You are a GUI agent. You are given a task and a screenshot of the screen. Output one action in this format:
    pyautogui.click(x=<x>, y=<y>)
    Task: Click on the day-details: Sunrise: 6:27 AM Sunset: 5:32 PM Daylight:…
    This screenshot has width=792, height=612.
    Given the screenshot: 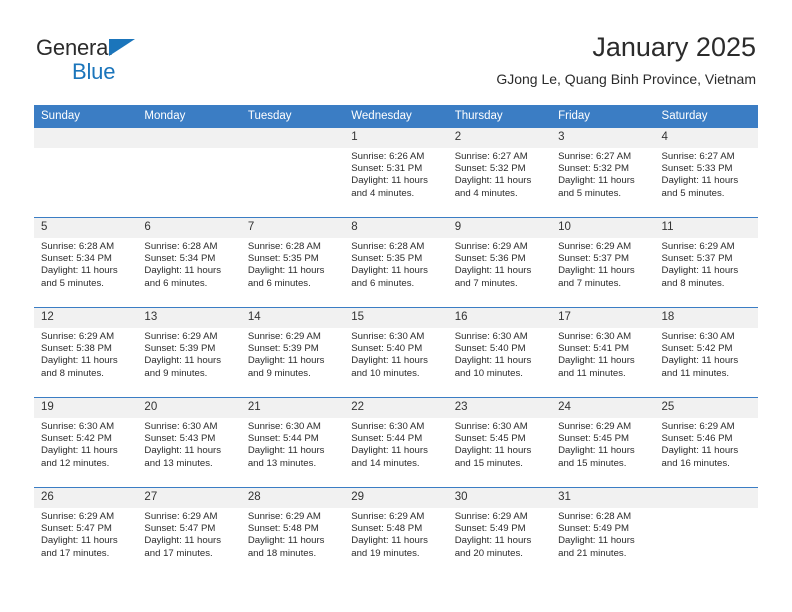 What is the action you would take?
    pyautogui.click(x=602, y=174)
    